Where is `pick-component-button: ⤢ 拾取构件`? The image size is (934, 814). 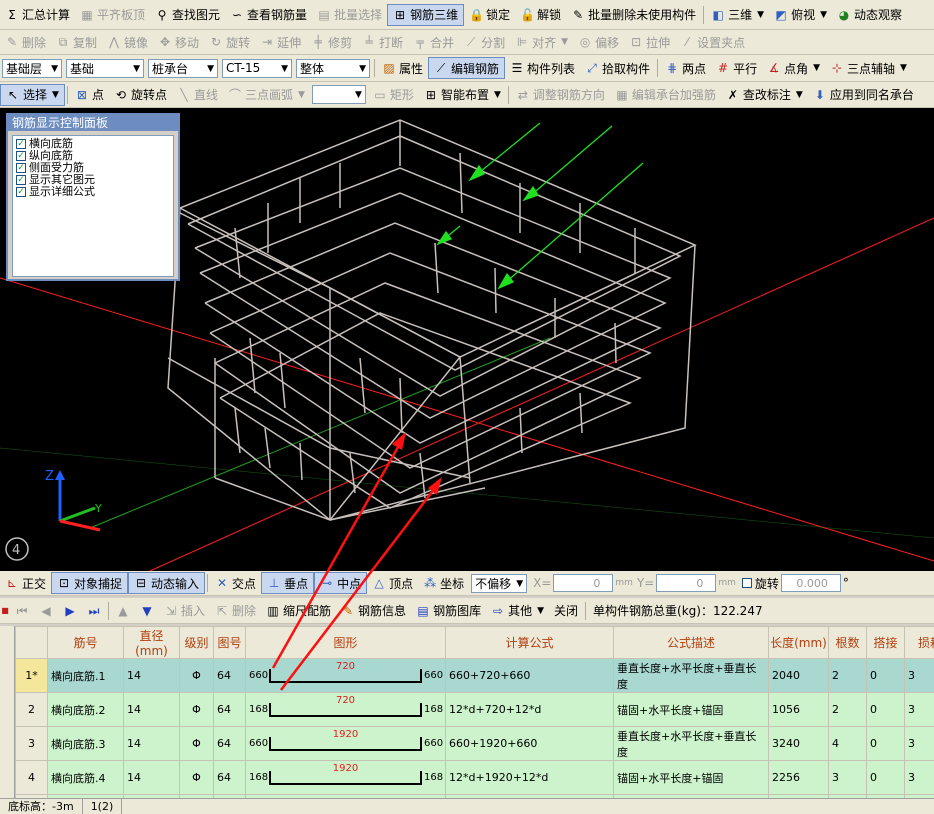 pick-component-button: ⤢ 拾取构件 is located at coordinates (617, 68).